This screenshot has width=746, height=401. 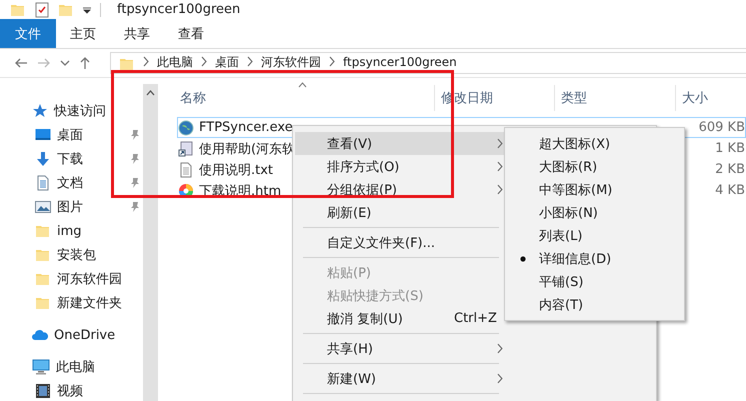 What do you see at coordinates (399, 189) in the screenshot?
I see `menu-item: 分组依据(P)` at bounding box center [399, 189].